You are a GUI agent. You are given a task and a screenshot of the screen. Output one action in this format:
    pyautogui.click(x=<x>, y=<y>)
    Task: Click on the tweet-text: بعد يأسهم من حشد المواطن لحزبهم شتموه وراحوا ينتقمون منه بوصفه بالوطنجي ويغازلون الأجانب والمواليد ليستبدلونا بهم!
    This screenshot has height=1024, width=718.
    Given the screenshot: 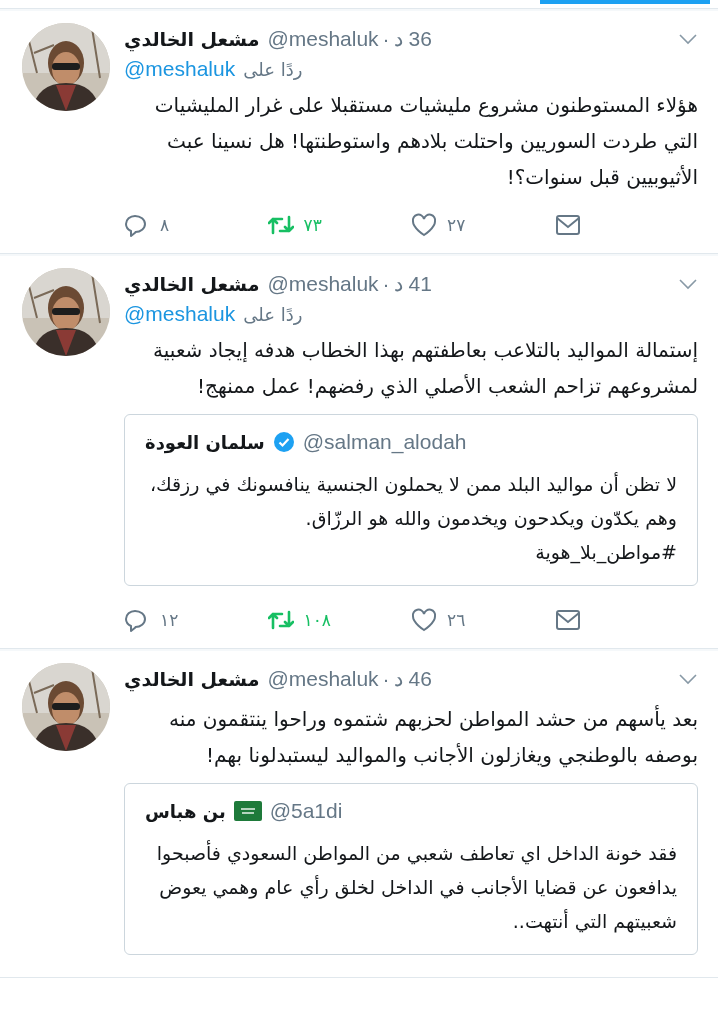 What is the action you would take?
    pyautogui.click(x=433, y=737)
    